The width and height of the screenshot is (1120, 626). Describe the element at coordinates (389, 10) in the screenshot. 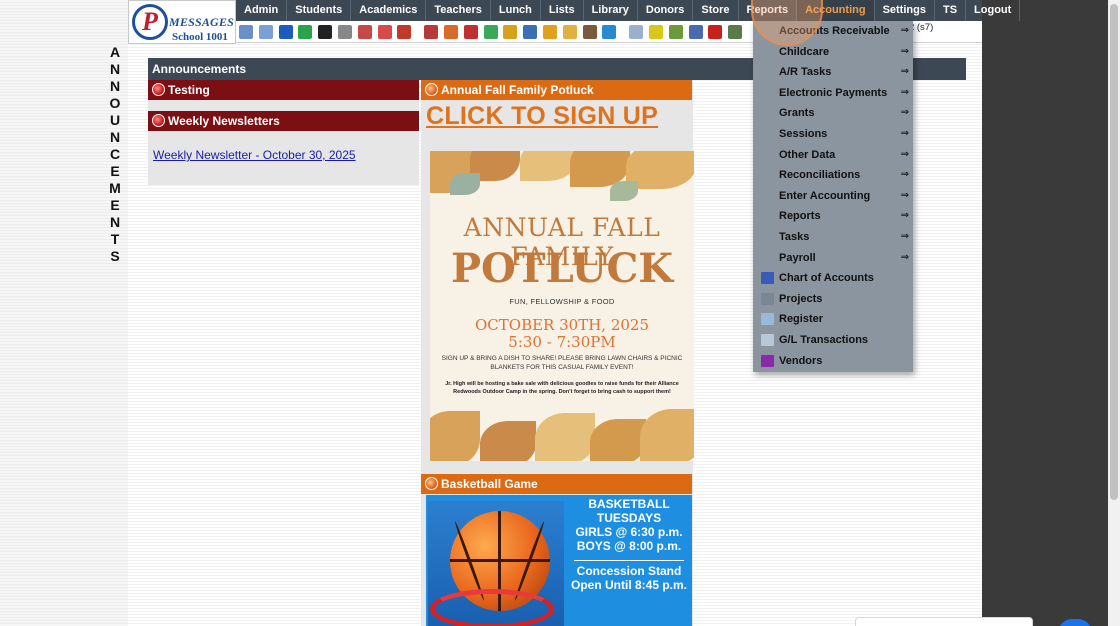

I see `menu-academics: Academics` at that location.